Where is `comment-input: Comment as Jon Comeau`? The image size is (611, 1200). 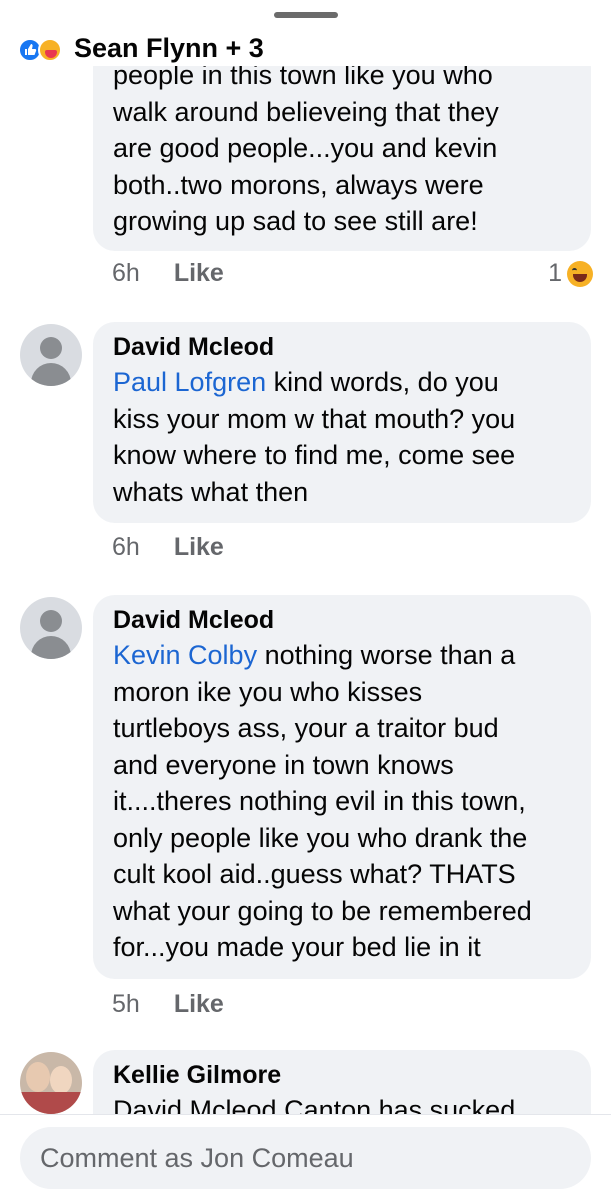 comment-input: Comment as Jon Comeau is located at coordinates (305, 1158).